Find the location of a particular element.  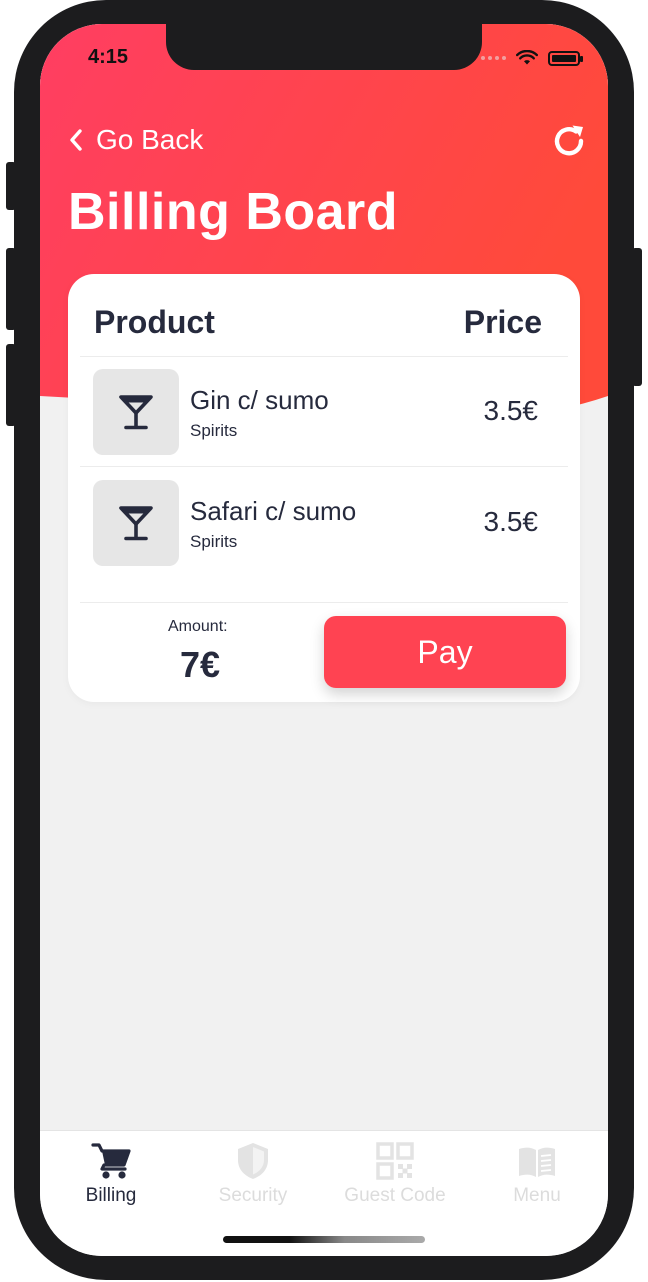

table-row: Gin c/ sumo Spirits 3.5€ is located at coordinates (324, 412).